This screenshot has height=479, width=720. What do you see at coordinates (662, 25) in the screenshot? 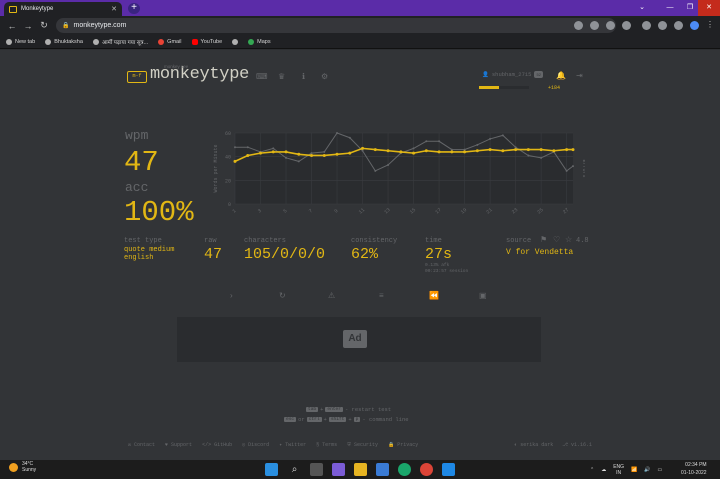
I see `puzzle-icon` at bounding box center [662, 25].